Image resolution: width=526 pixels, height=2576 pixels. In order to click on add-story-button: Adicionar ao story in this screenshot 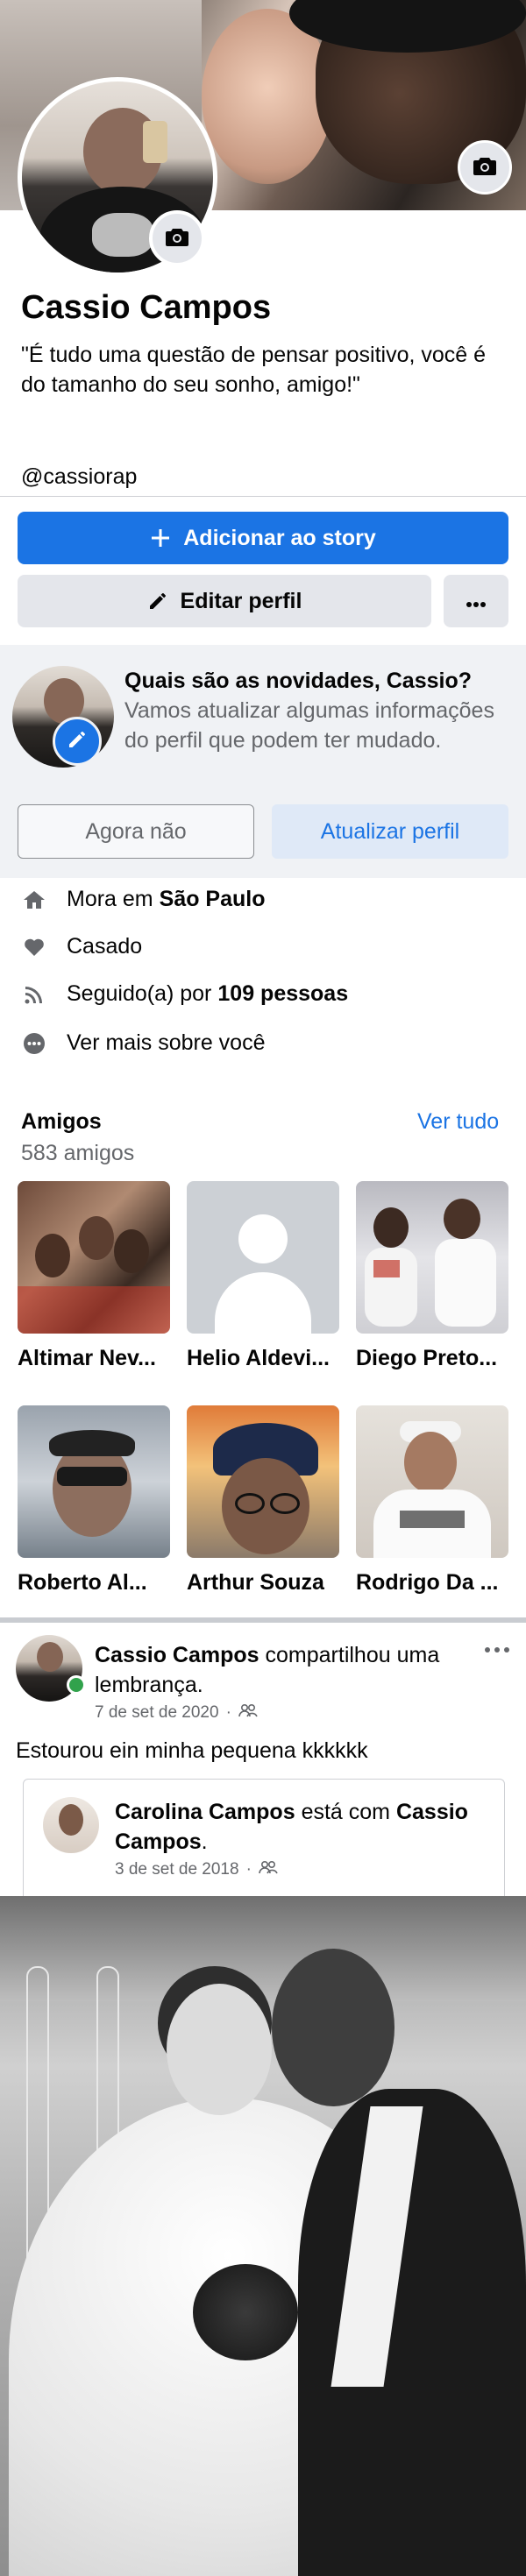, I will do `click(263, 538)`.